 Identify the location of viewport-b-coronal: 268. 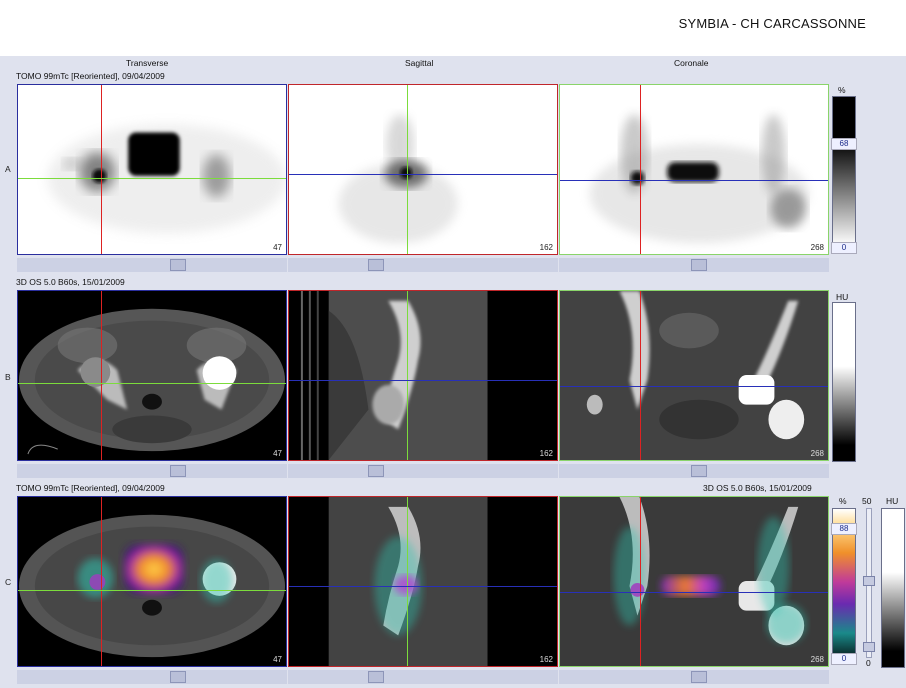
(694, 375).